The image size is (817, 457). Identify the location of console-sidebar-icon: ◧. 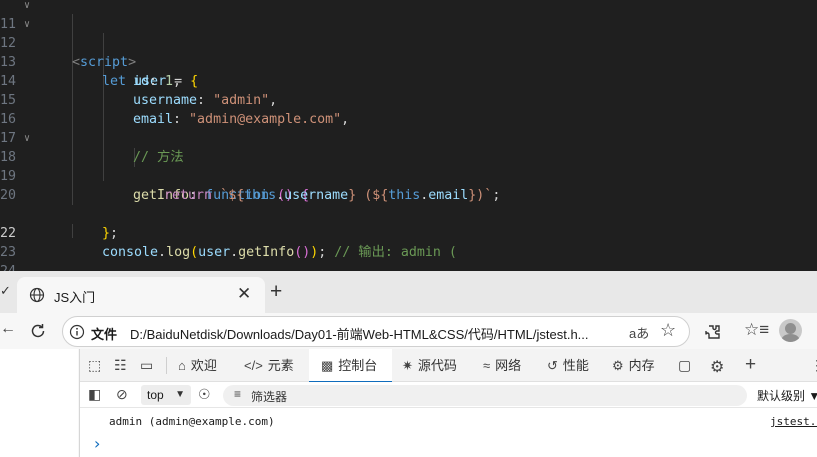
(94, 394).